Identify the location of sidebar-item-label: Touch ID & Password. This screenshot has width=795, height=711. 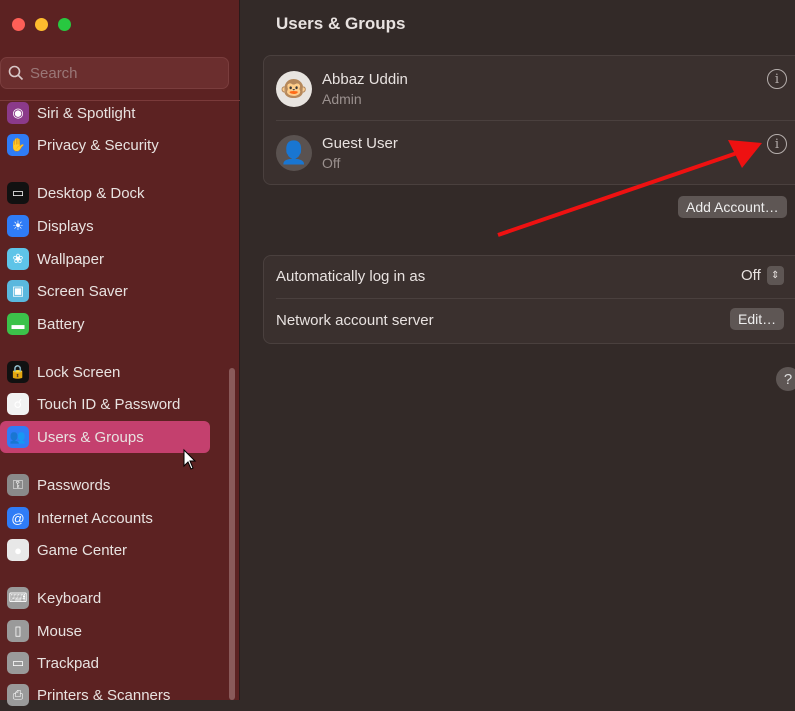
(109, 404).